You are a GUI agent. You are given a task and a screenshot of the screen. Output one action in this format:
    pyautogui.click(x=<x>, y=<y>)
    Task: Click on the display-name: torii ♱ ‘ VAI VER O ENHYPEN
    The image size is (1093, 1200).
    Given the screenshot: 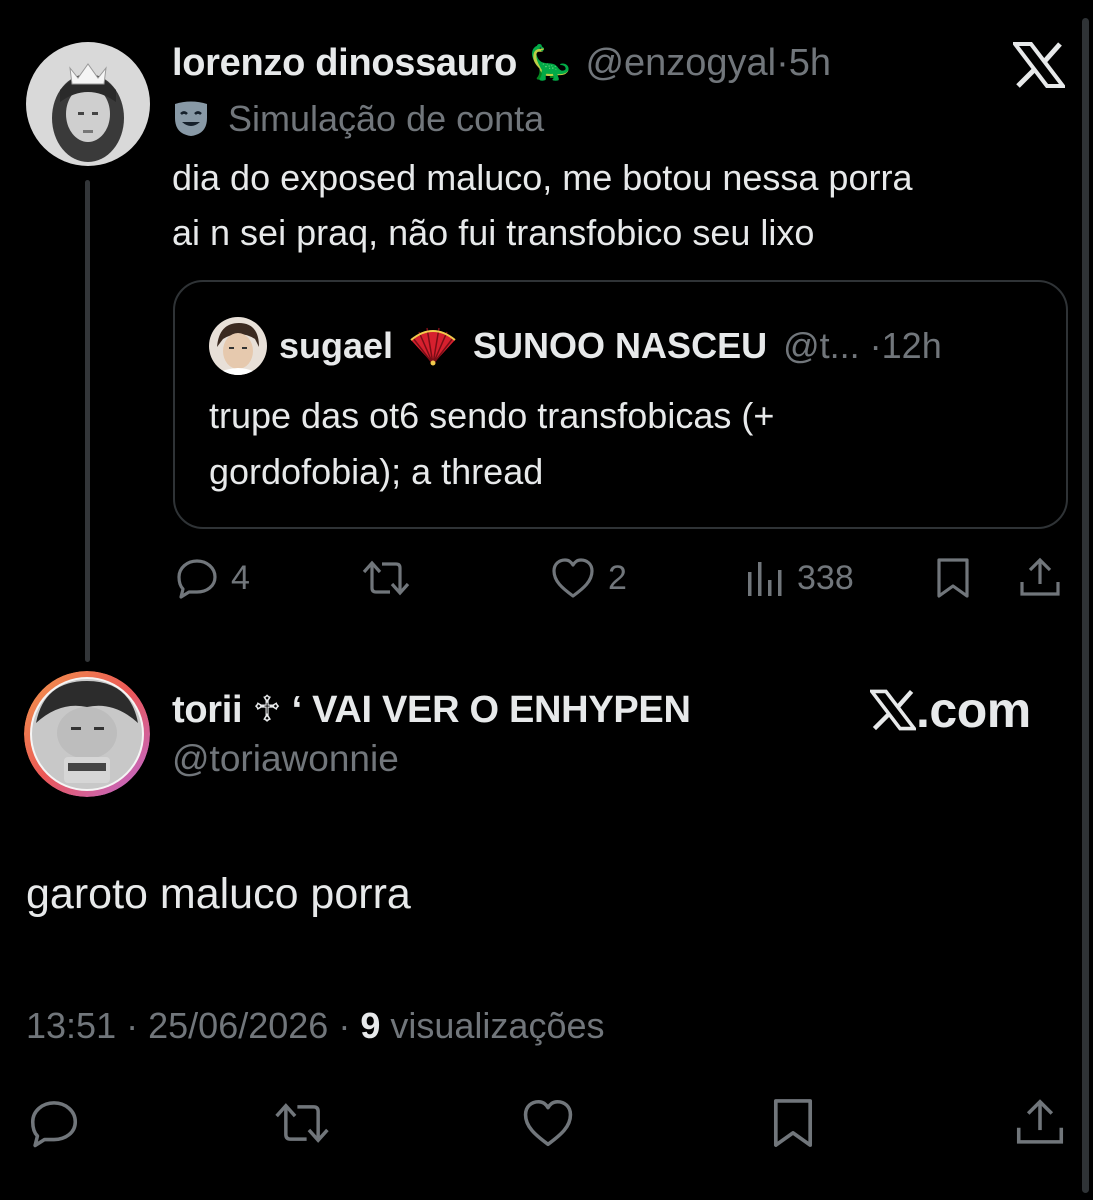 What is the action you would take?
    pyautogui.click(x=431, y=709)
    